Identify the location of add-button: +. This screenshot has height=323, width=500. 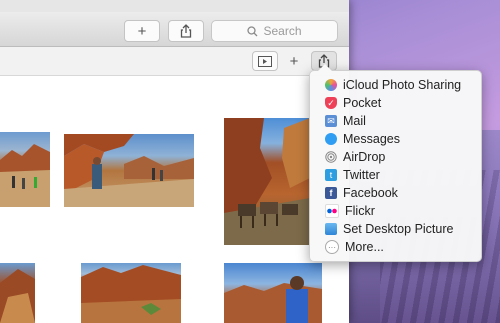
(142, 31).